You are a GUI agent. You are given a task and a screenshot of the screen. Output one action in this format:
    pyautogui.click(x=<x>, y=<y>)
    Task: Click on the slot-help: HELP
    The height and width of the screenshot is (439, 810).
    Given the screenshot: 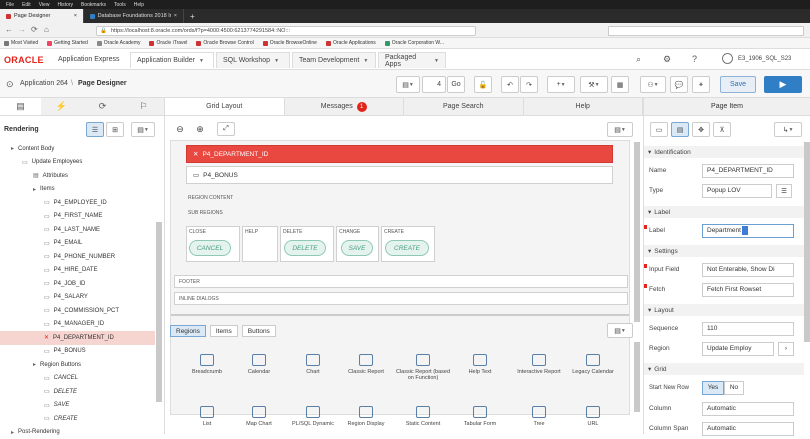 What is the action you would take?
    pyautogui.click(x=260, y=244)
    